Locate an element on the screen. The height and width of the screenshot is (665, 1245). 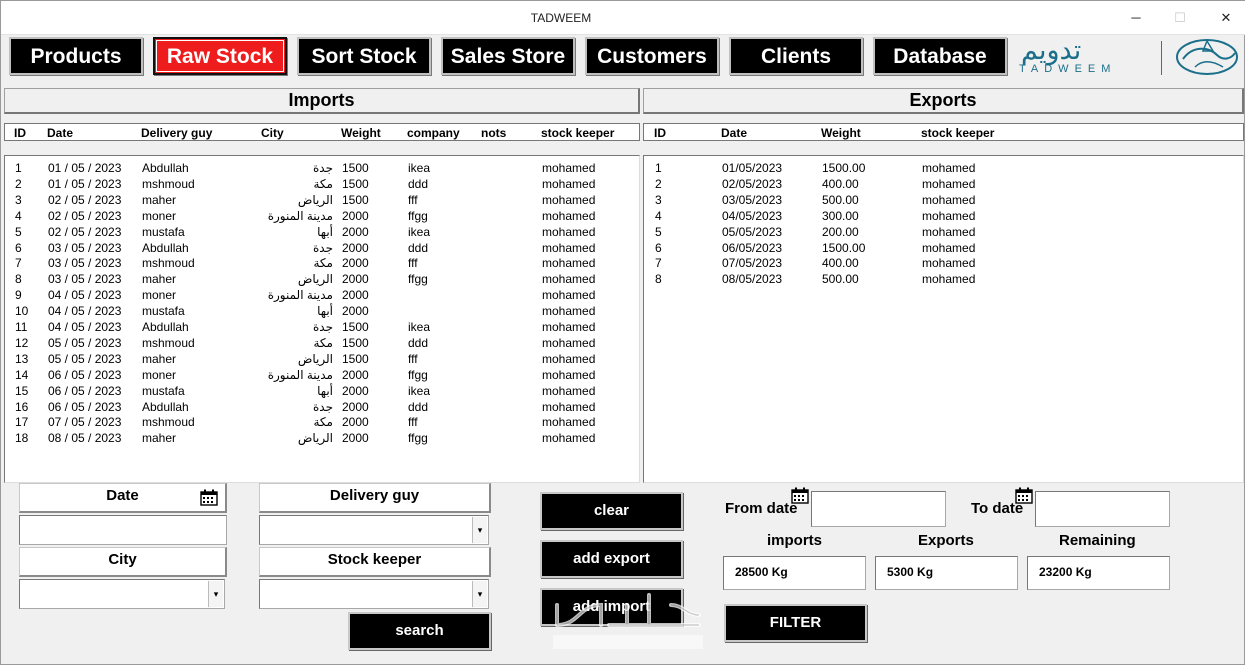
stock-keeper-select: ▾ is located at coordinates (374, 594).